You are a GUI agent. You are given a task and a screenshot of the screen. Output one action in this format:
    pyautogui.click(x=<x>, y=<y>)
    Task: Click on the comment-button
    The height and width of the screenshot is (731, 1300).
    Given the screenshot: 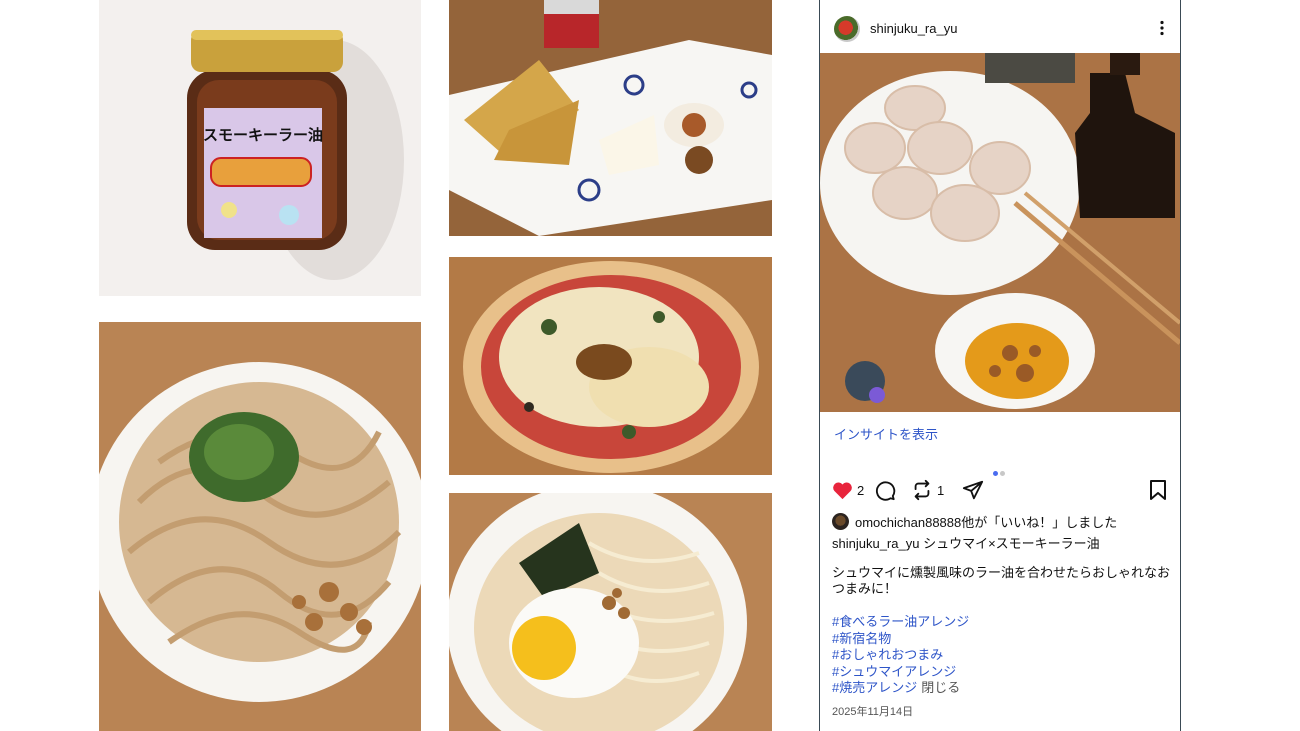 What is the action you would take?
    pyautogui.click(x=885, y=490)
    